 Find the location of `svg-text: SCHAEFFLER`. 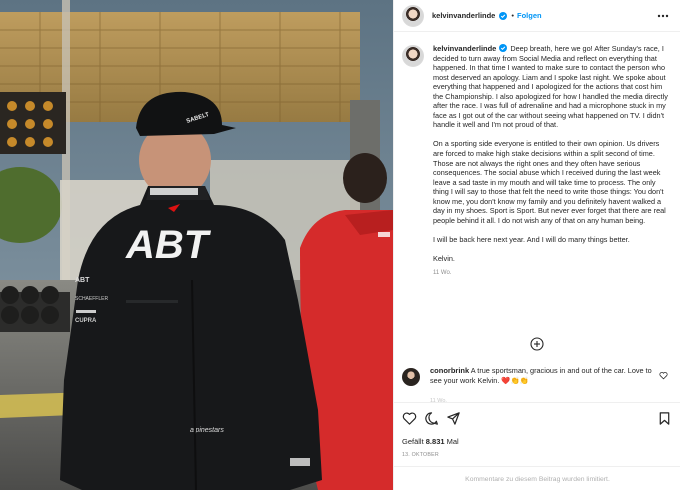

svg-text: SCHAEFFLER is located at coordinates (91, 299).